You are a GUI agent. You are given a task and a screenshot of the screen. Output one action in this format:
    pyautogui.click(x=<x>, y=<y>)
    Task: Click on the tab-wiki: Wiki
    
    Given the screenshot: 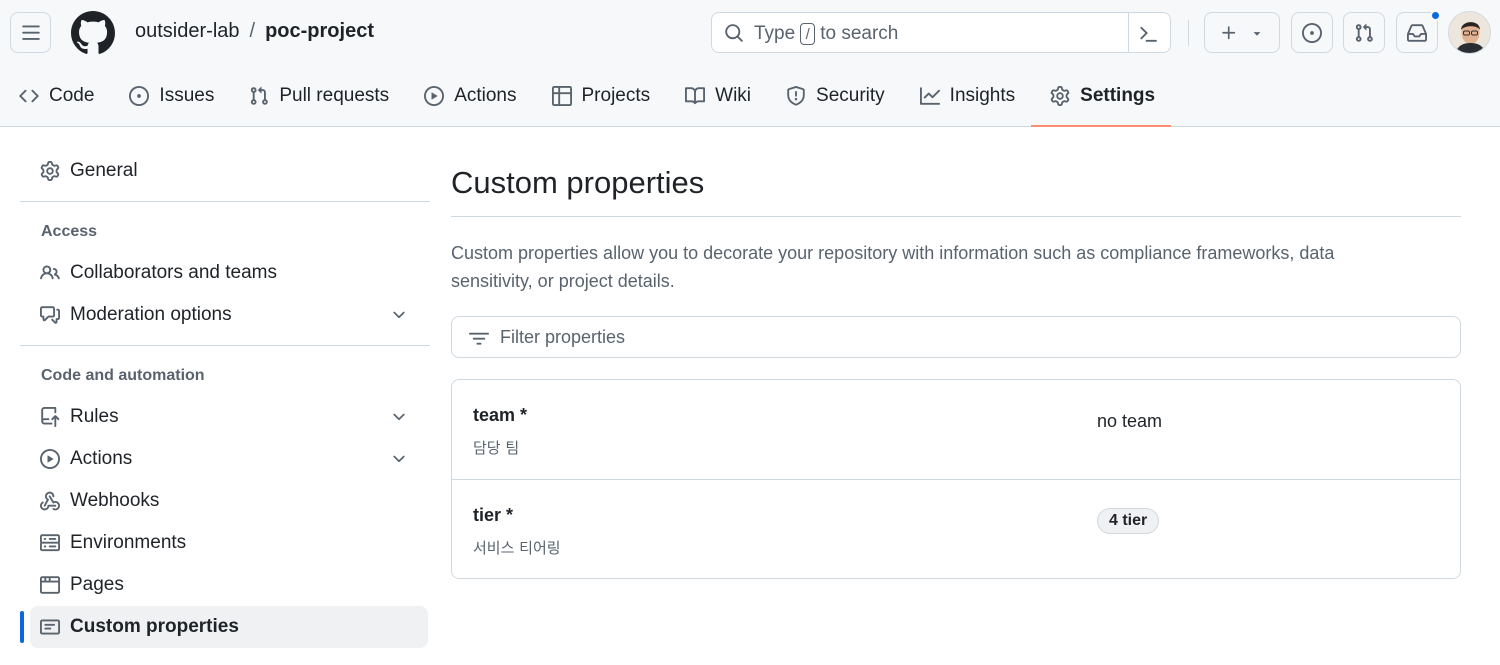 What is the action you would take?
    pyautogui.click(x=716, y=96)
    